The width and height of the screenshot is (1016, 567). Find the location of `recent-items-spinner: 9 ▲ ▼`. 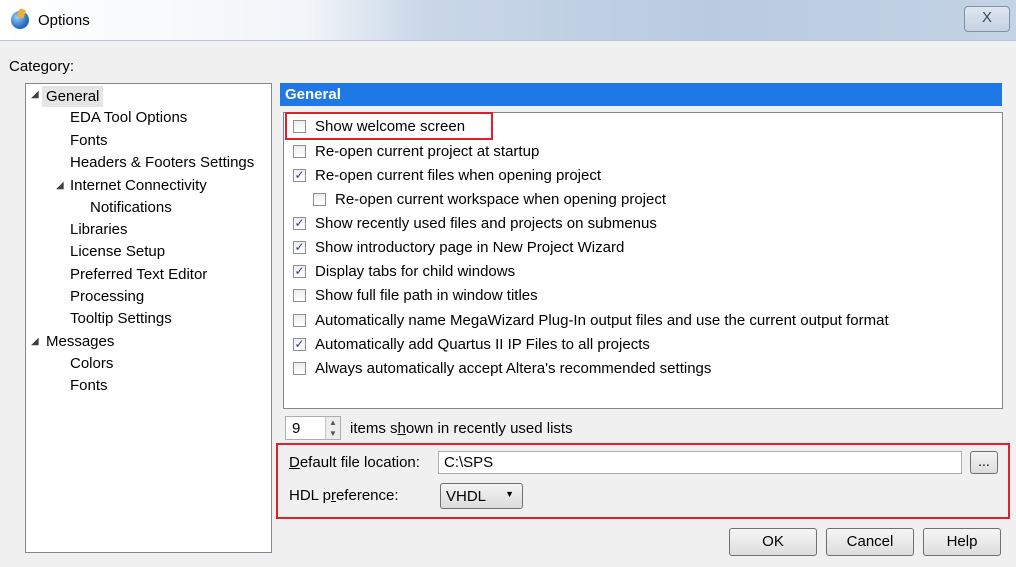

recent-items-spinner: 9 ▲ ▼ is located at coordinates (313, 428).